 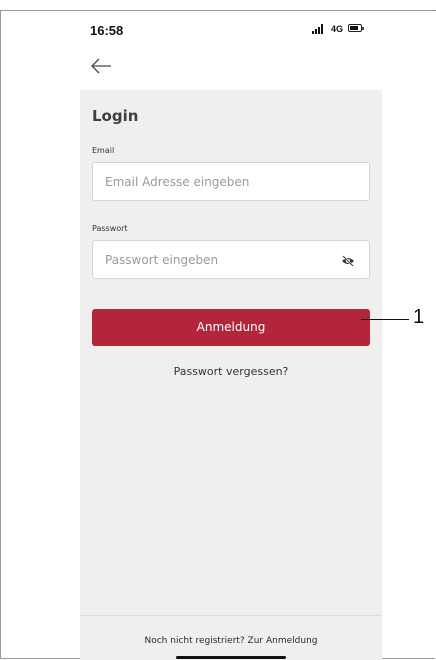 I want to click on battery-icon, so click(x=356, y=28).